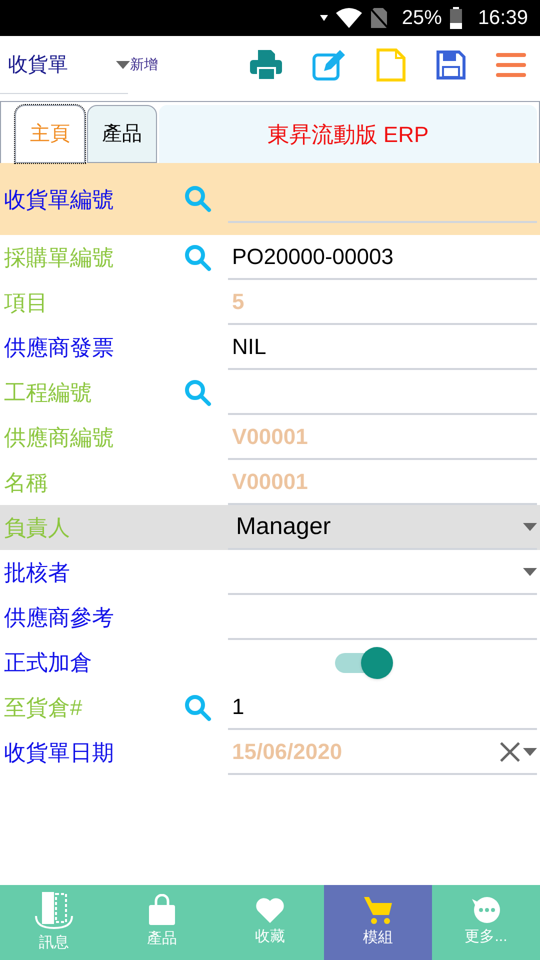  I want to click on input-field: PO20000-00003, so click(382, 257).